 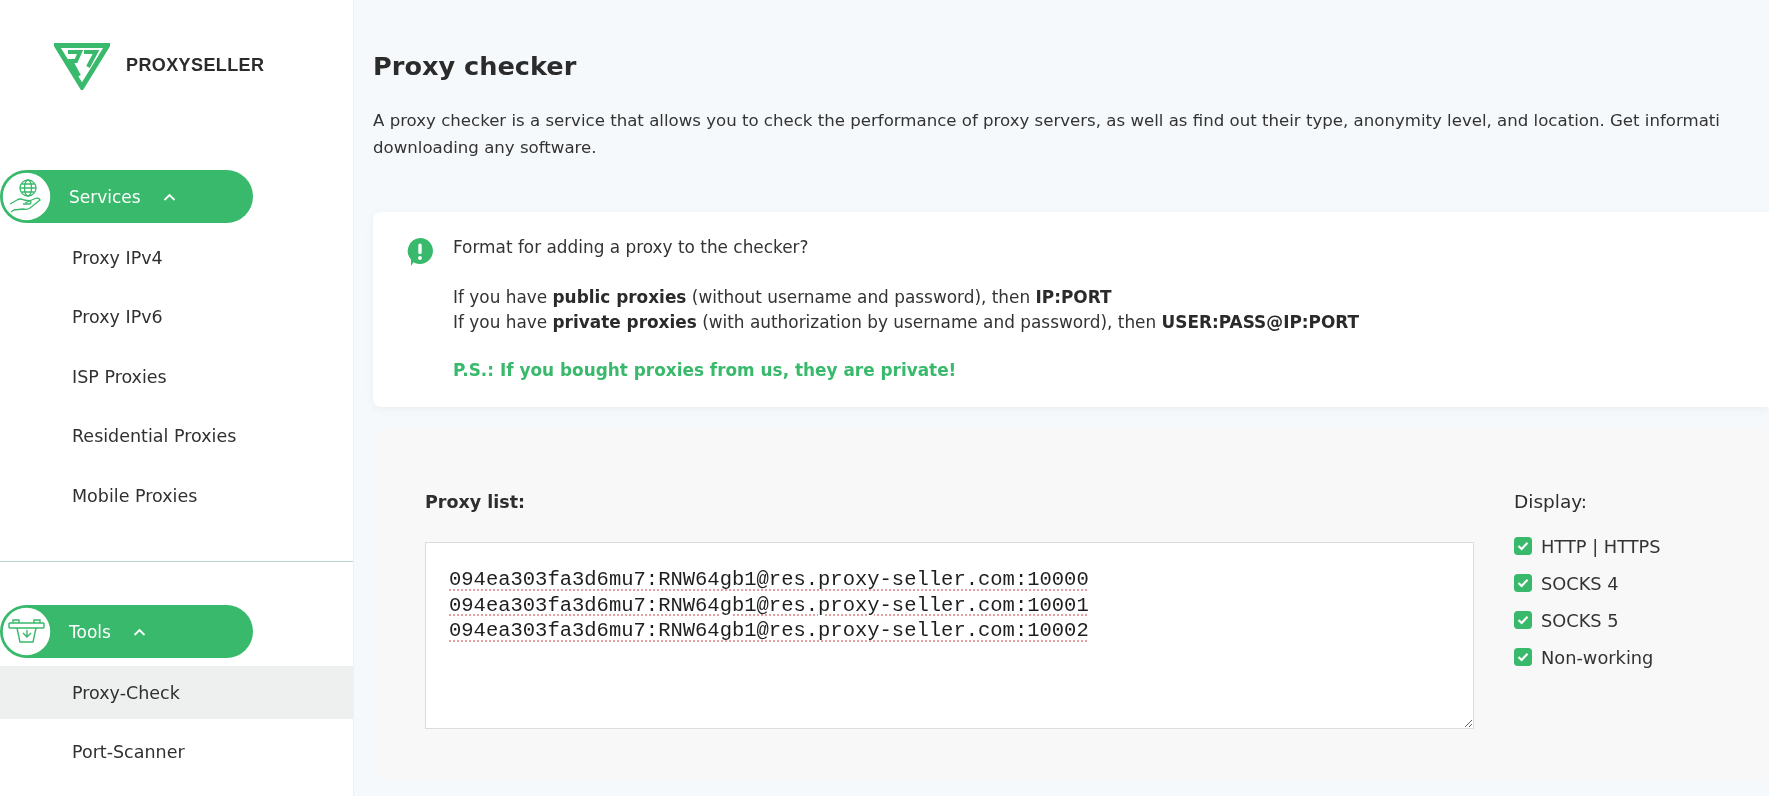 What do you see at coordinates (485, 148) in the screenshot?
I see `description-text: downloading any software.` at bounding box center [485, 148].